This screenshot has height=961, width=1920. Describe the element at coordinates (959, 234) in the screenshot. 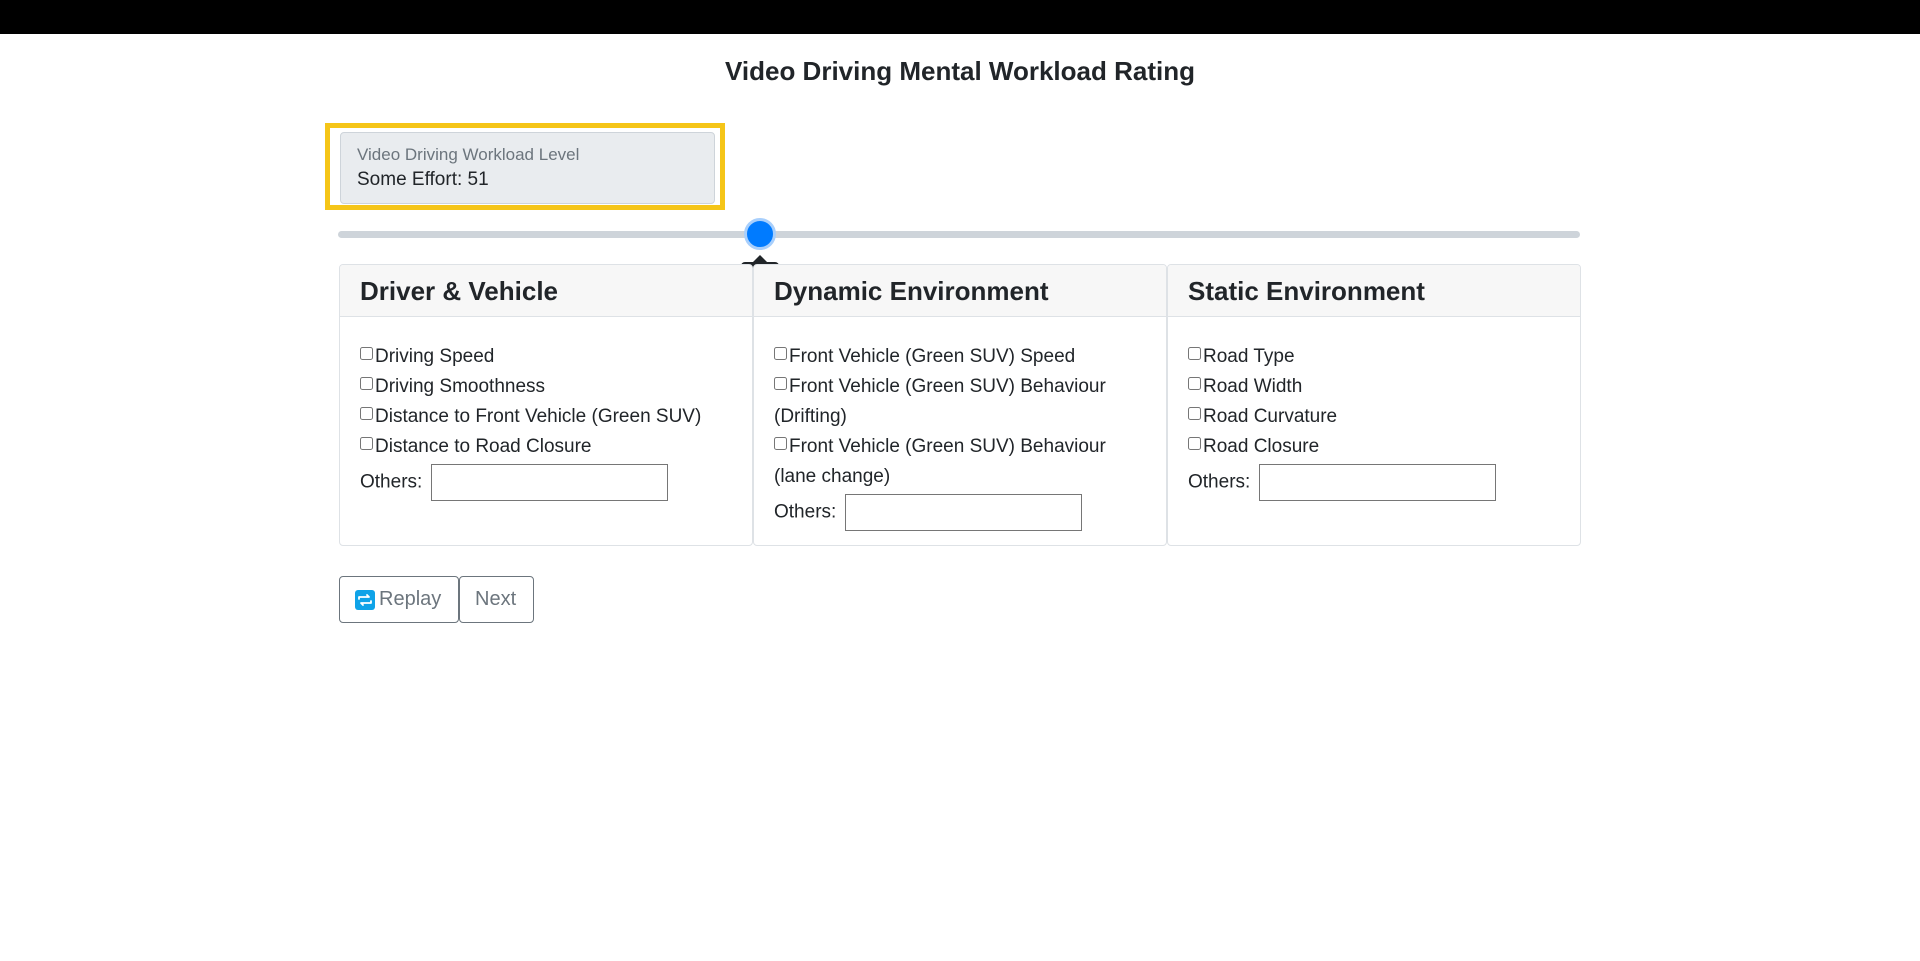

I see `workload-slider-track` at that location.